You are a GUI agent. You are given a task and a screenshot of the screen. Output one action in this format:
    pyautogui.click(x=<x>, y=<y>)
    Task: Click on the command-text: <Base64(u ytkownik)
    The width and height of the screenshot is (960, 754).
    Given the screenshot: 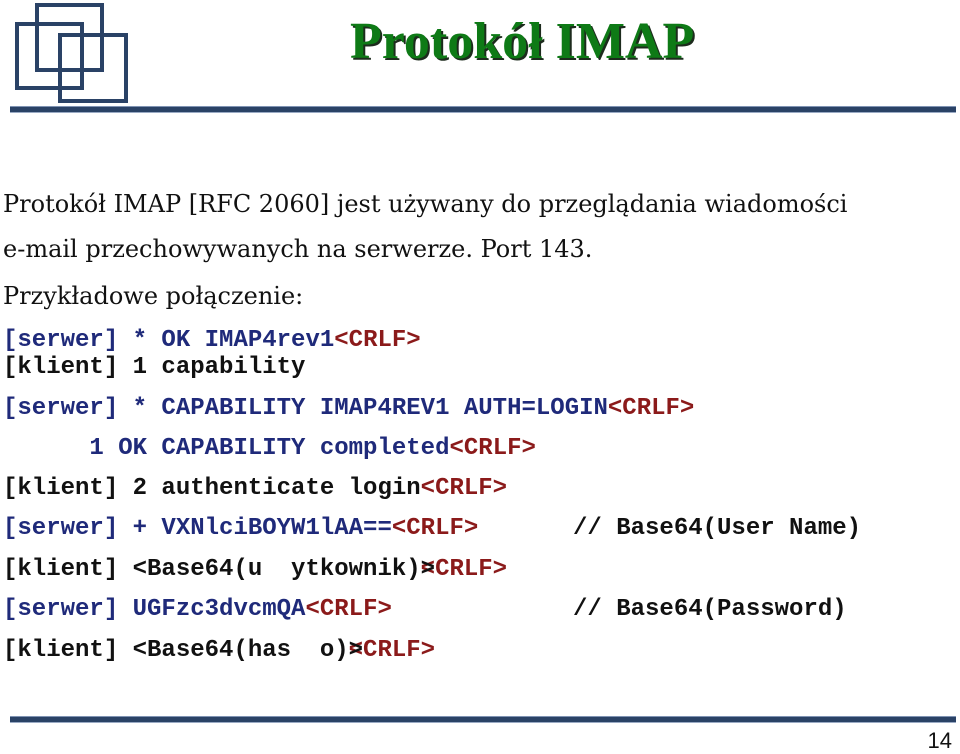 What is the action you would take?
    pyautogui.click(x=269, y=569)
    